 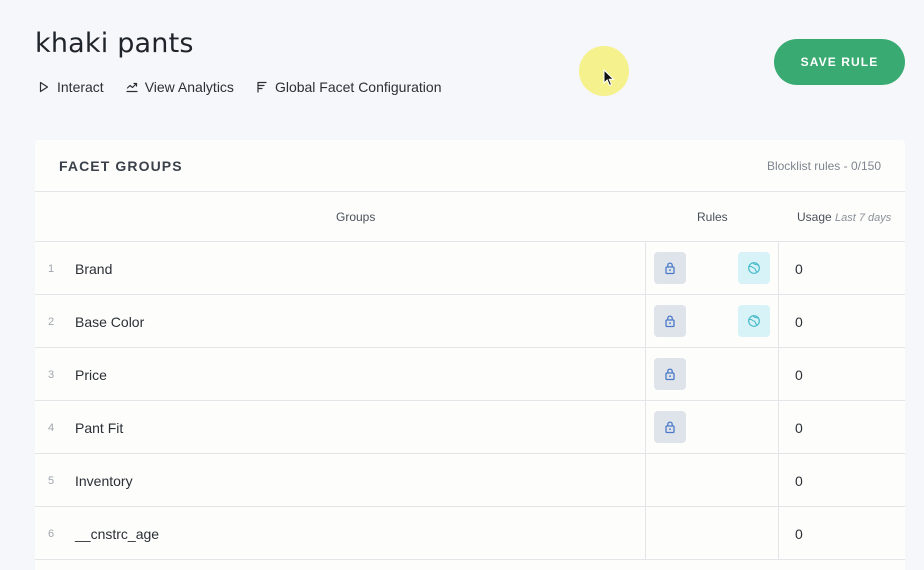 What do you see at coordinates (80, 87) in the screenshot?
I see `interact-label: Interact` at bounding box center [80, 87].